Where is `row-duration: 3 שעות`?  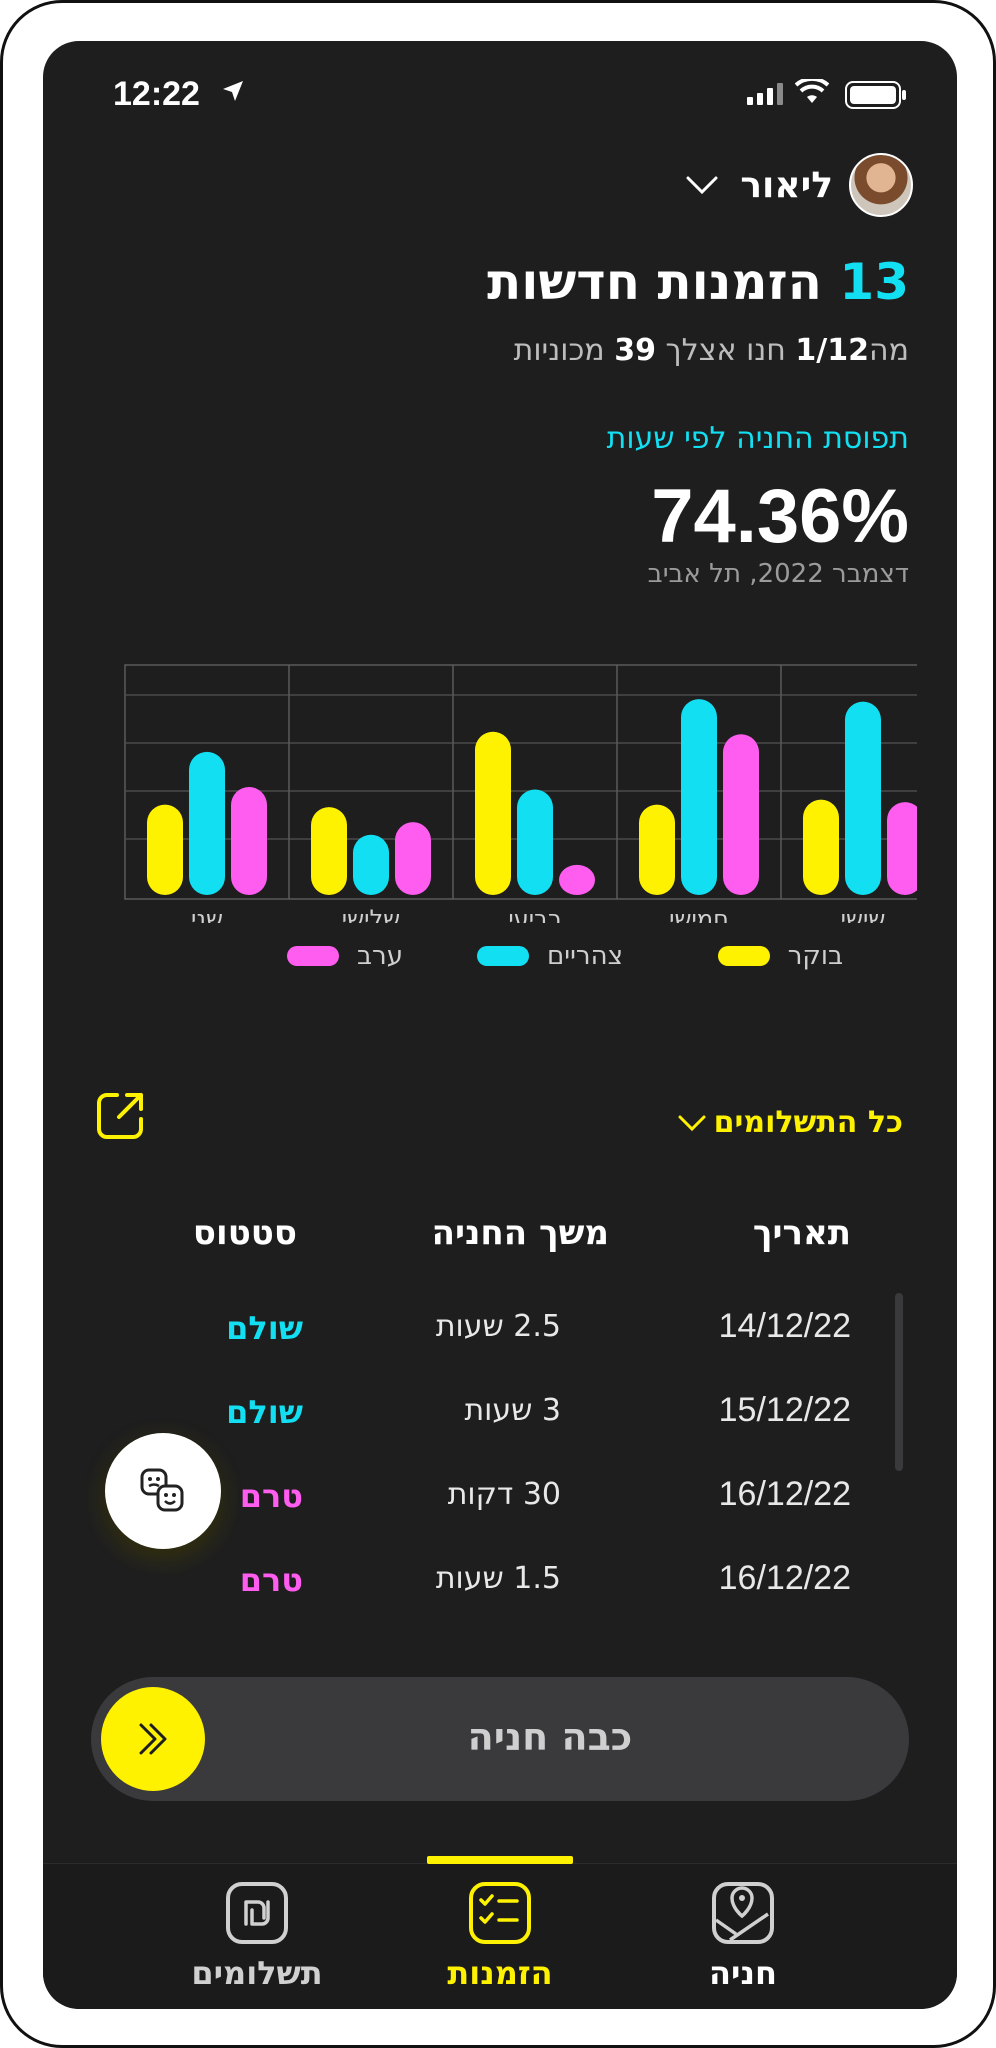 row-duration: 3 שעות is located at coordinates (512, 1410).